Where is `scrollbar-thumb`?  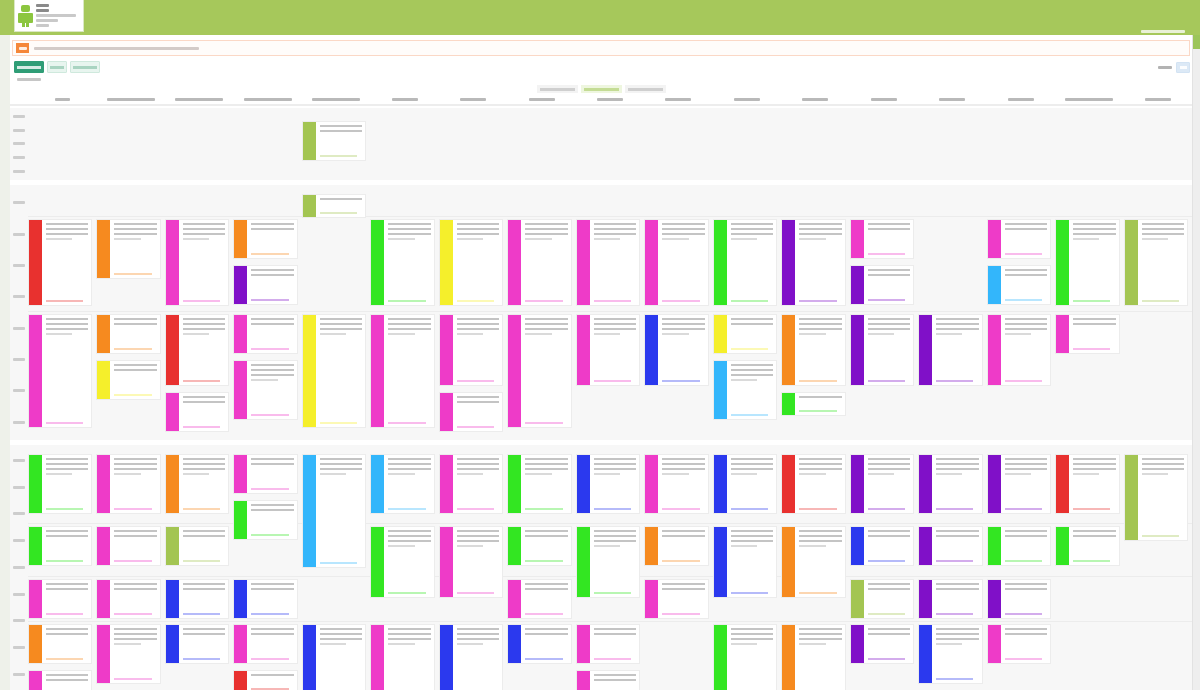
scrollbar-thumb is located at coordinates (1196, 42).